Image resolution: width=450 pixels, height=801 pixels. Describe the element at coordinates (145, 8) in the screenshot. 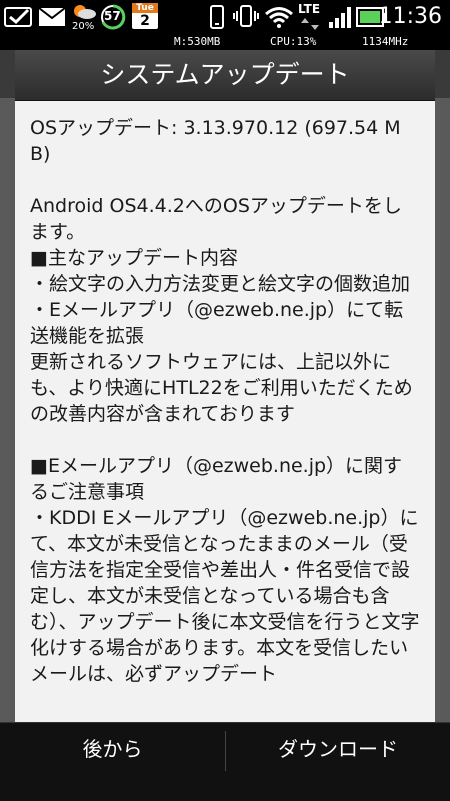

I see `calendar-day: Tue` at that location.